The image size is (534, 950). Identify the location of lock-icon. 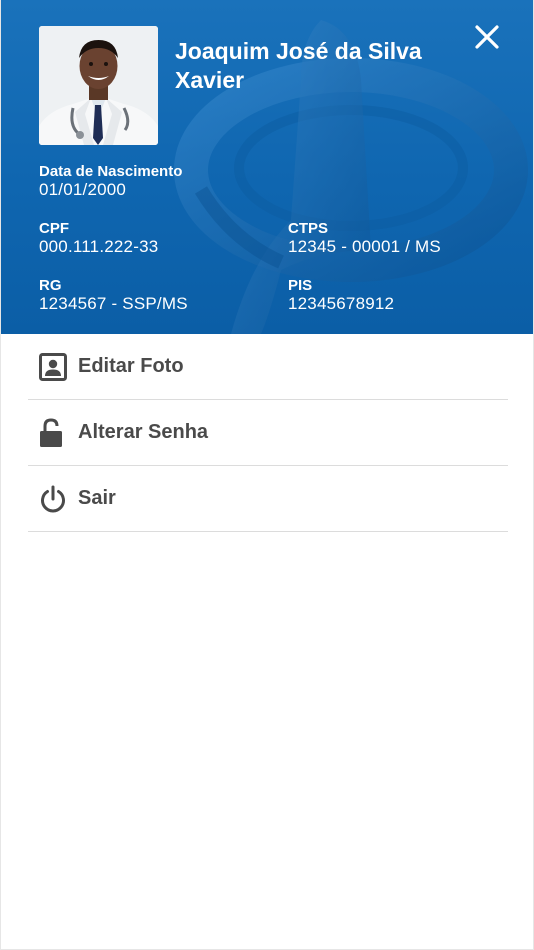
(53, 433).